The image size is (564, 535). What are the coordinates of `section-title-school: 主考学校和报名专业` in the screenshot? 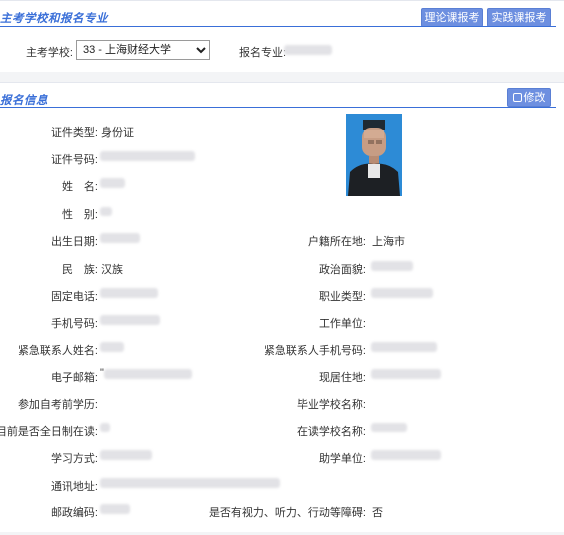 It's located at (54, 19).